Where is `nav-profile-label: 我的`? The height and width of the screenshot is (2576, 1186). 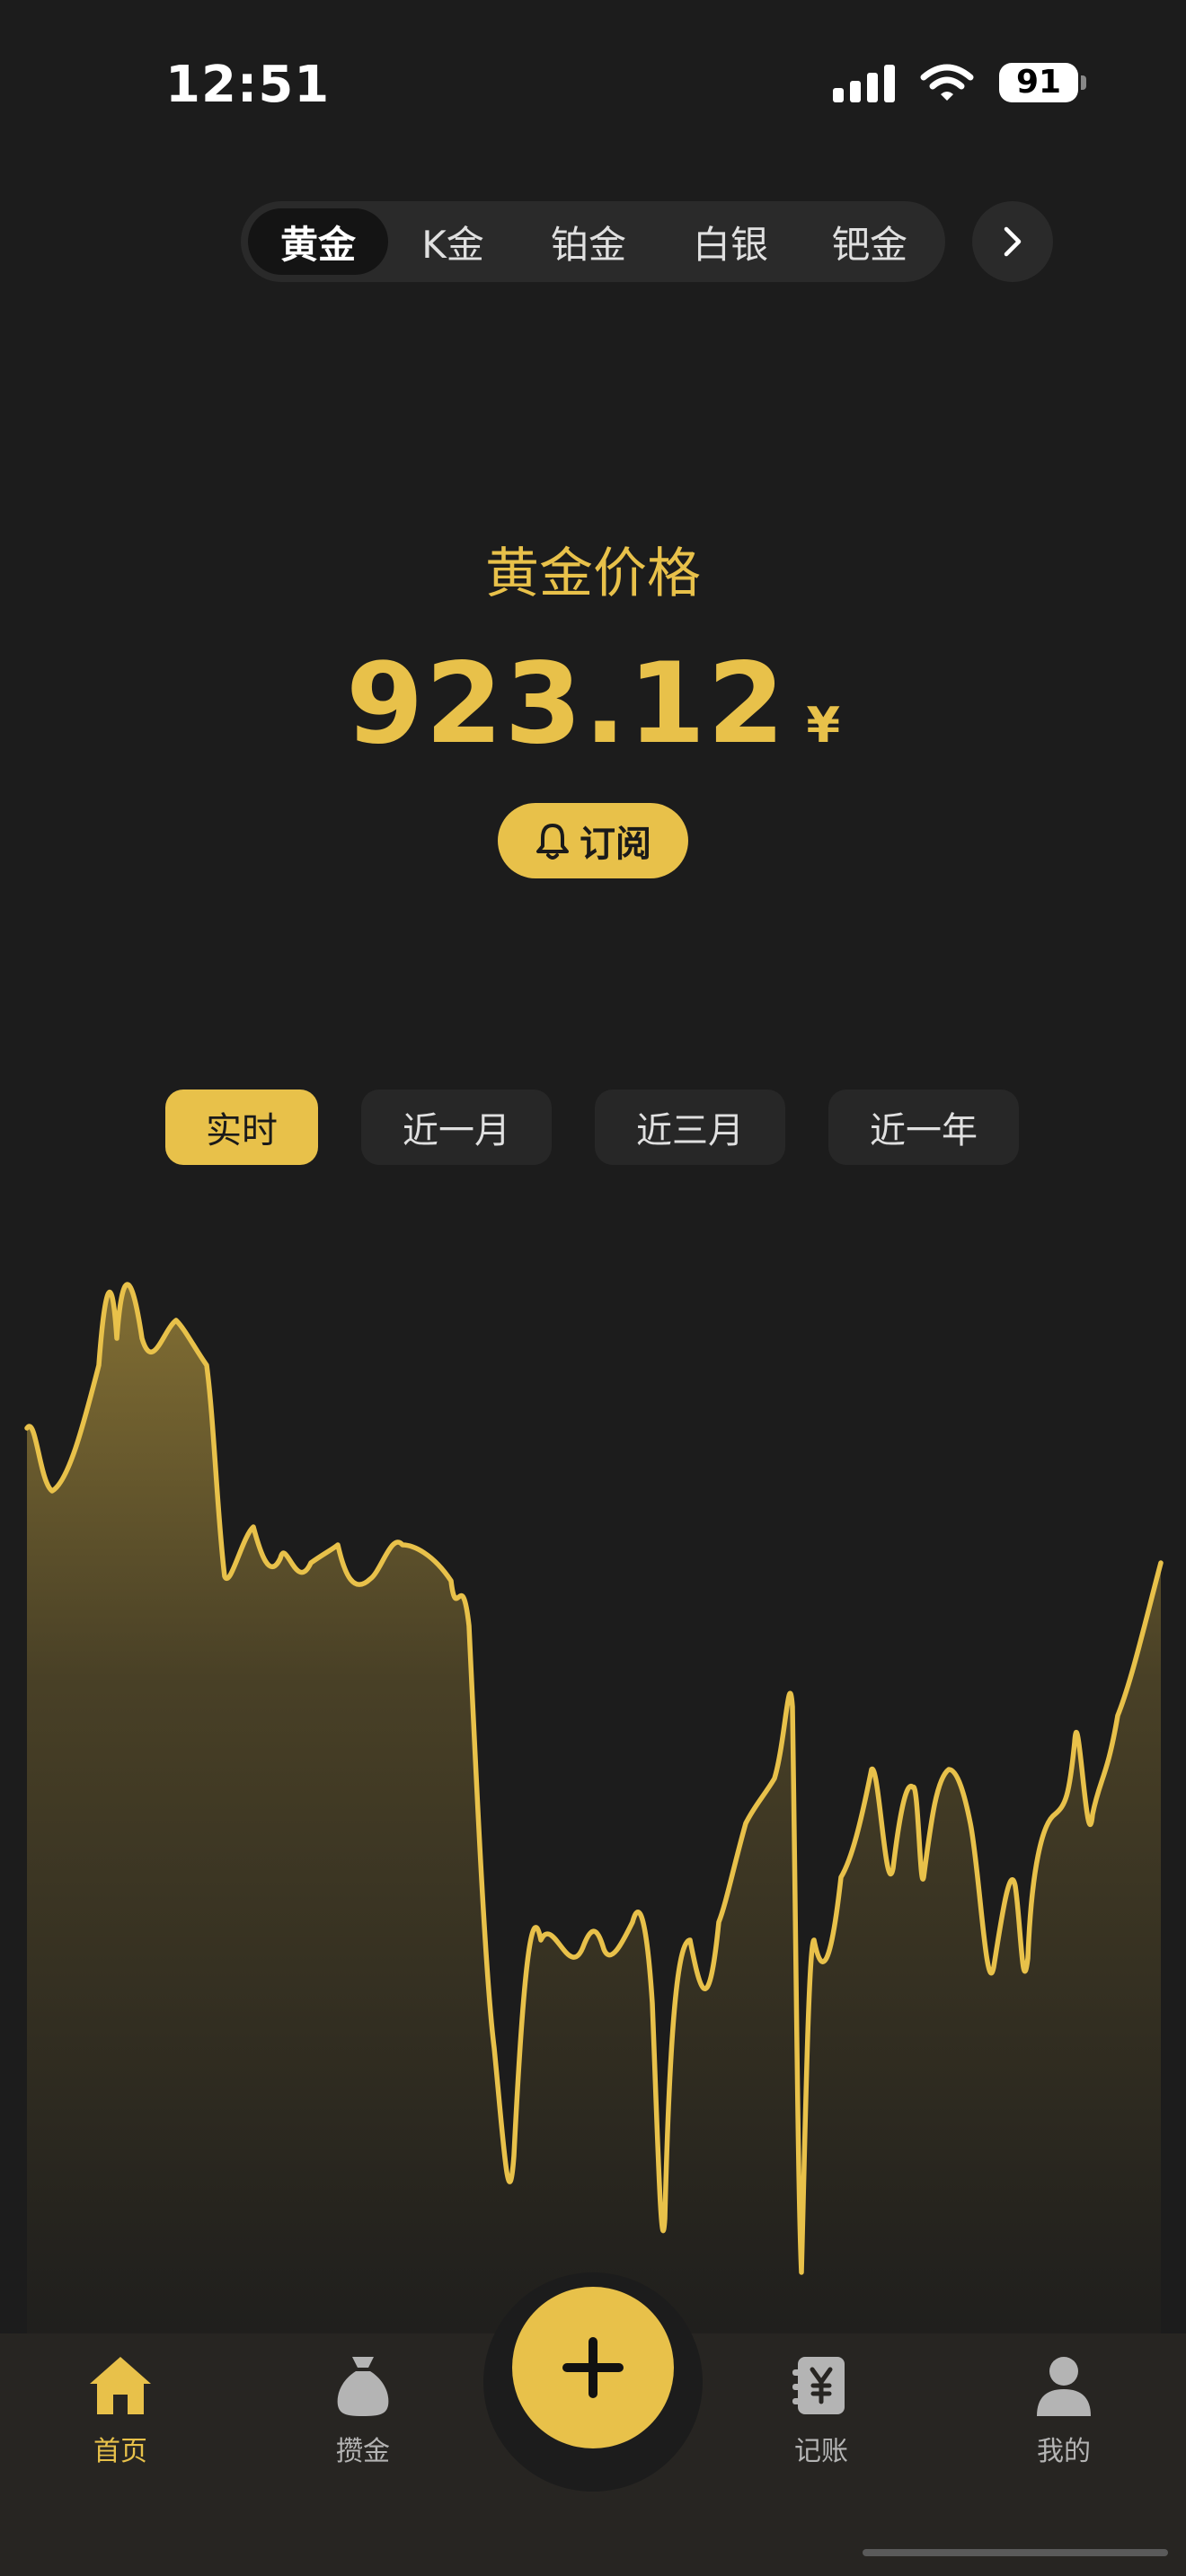 nav-profile-label: 我的 is located at coordinates (1064, 2451).